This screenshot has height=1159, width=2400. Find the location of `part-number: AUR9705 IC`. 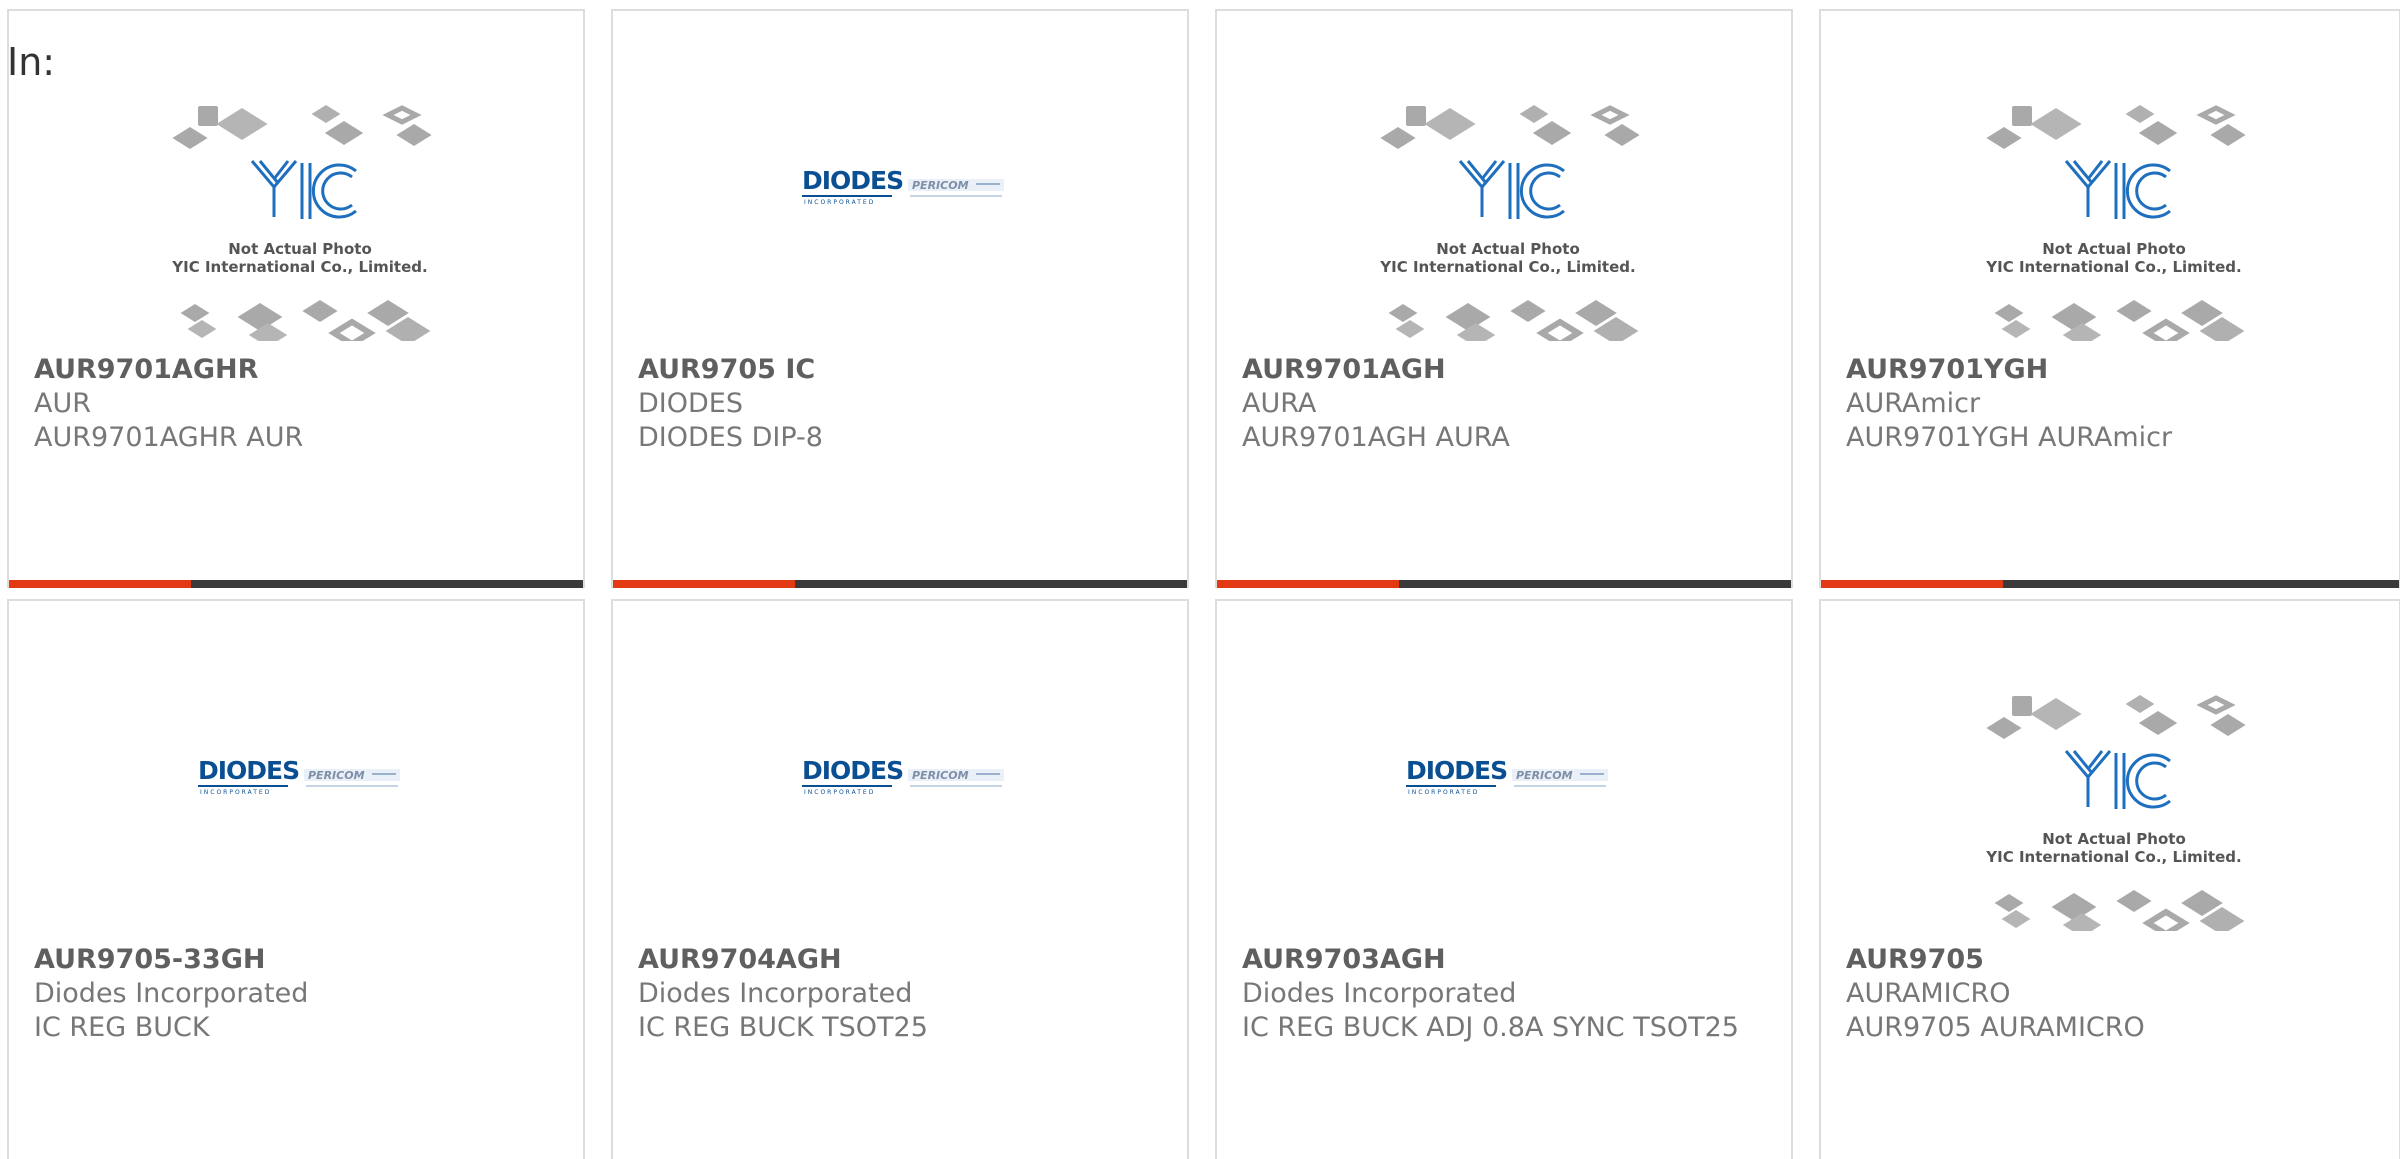

part-number: AUR9705 IC is located at coordinates (902, 370).